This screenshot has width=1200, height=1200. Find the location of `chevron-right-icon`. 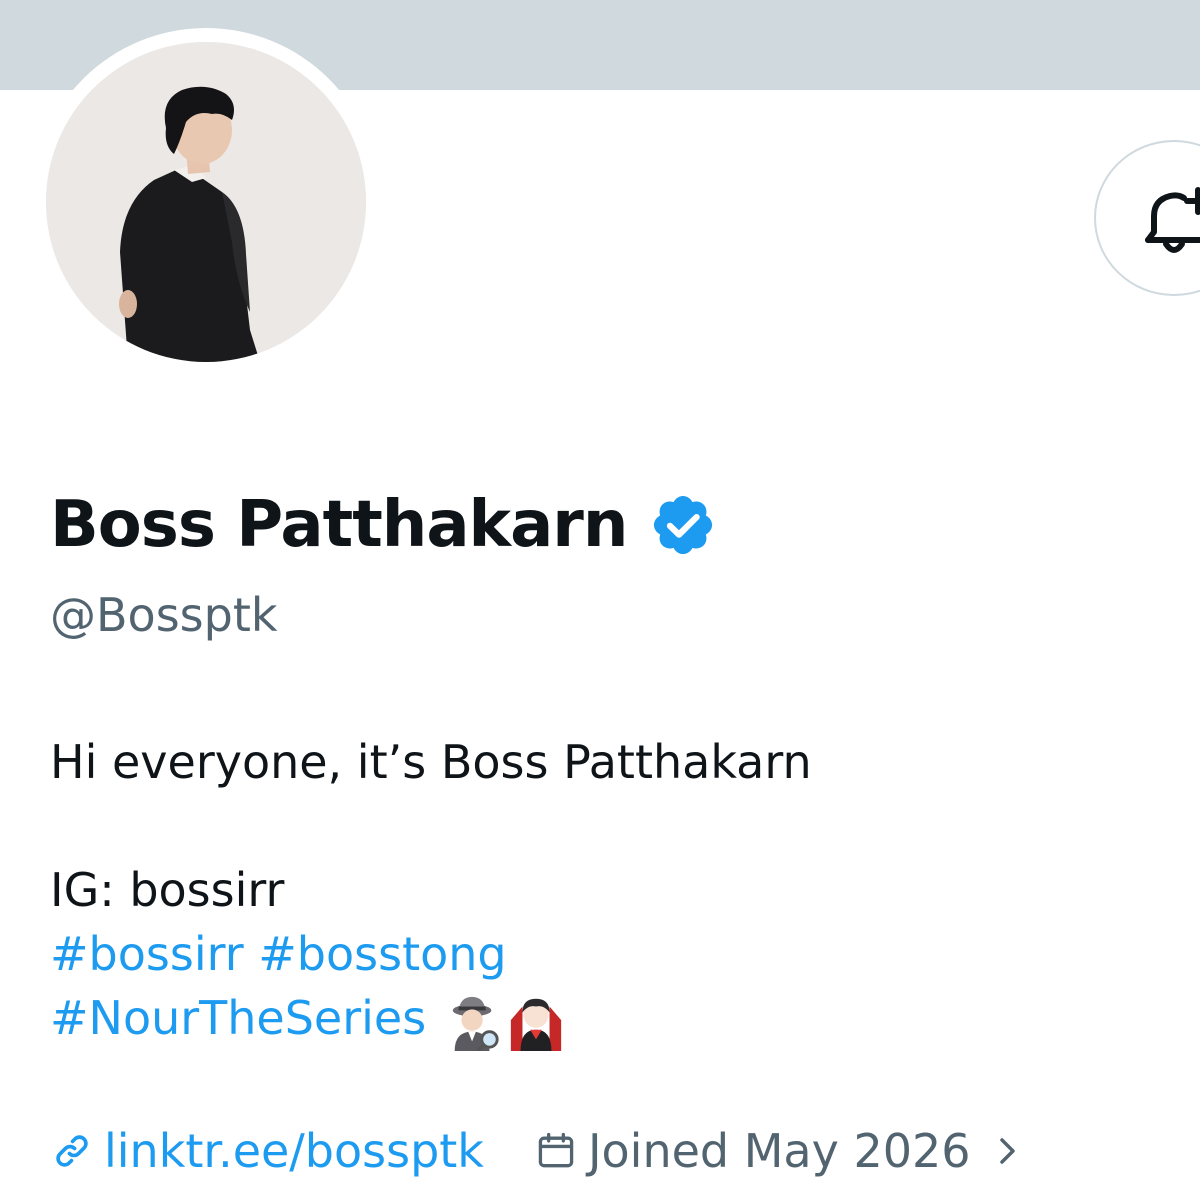

chevron-right-icon is located at coordinates (1008, 1151).